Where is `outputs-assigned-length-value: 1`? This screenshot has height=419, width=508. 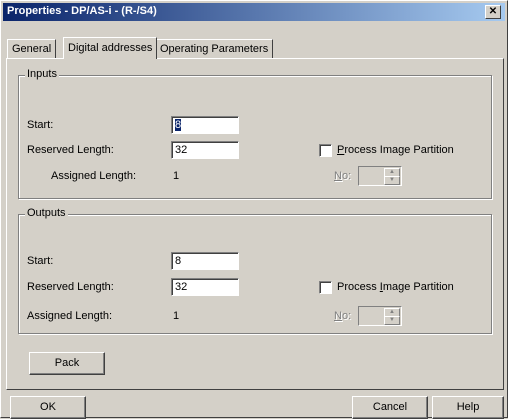
outputs-assigned-length-value: 1 is located at coordinates (176, 316).